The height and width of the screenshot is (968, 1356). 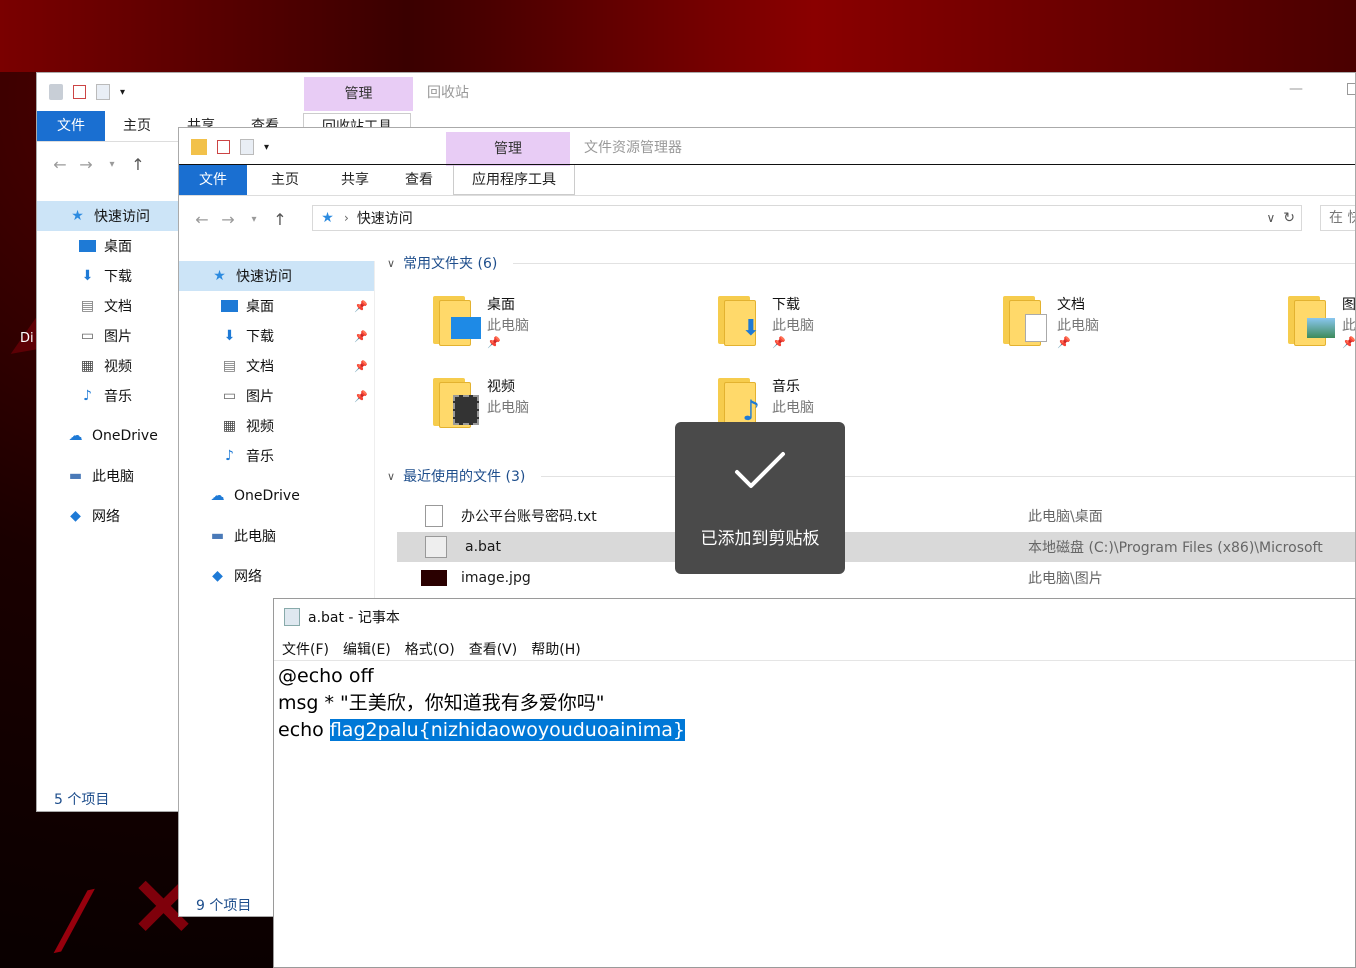 I want to click on computer-icon: ▬, so click(x=75, y=475).